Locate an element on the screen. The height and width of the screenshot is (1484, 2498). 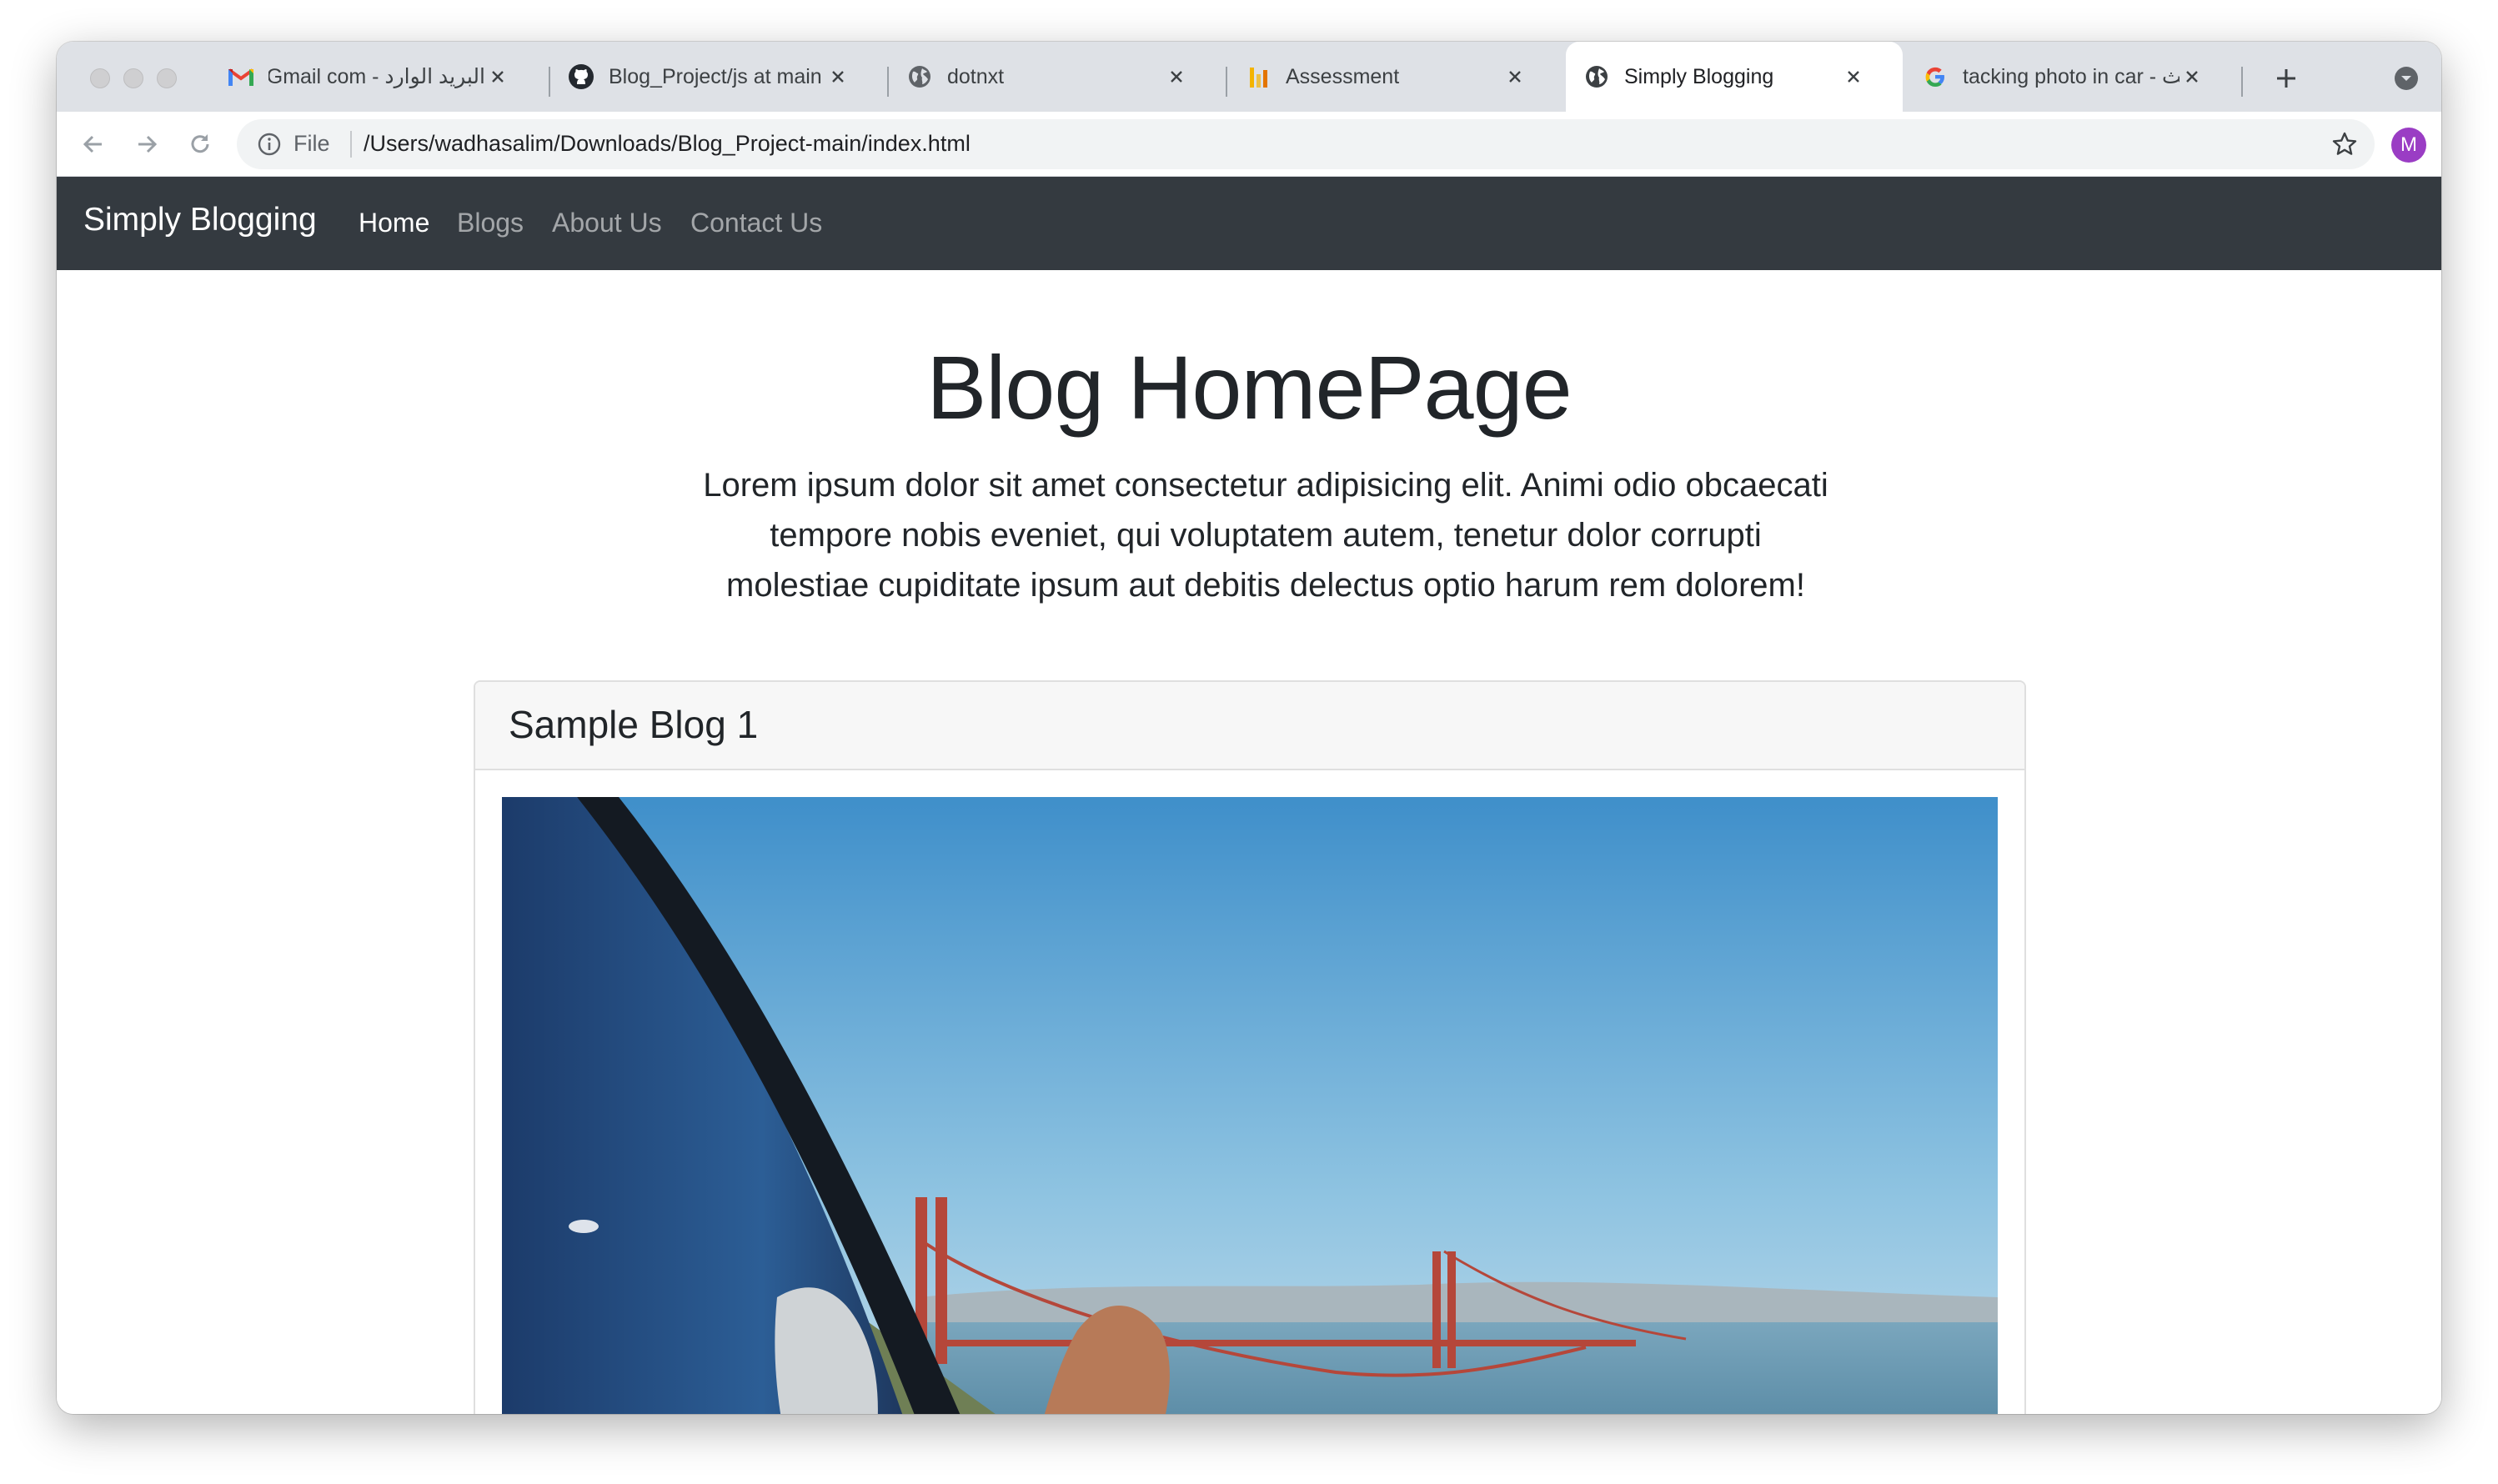
info-icon is located at coordinates (269, 144).